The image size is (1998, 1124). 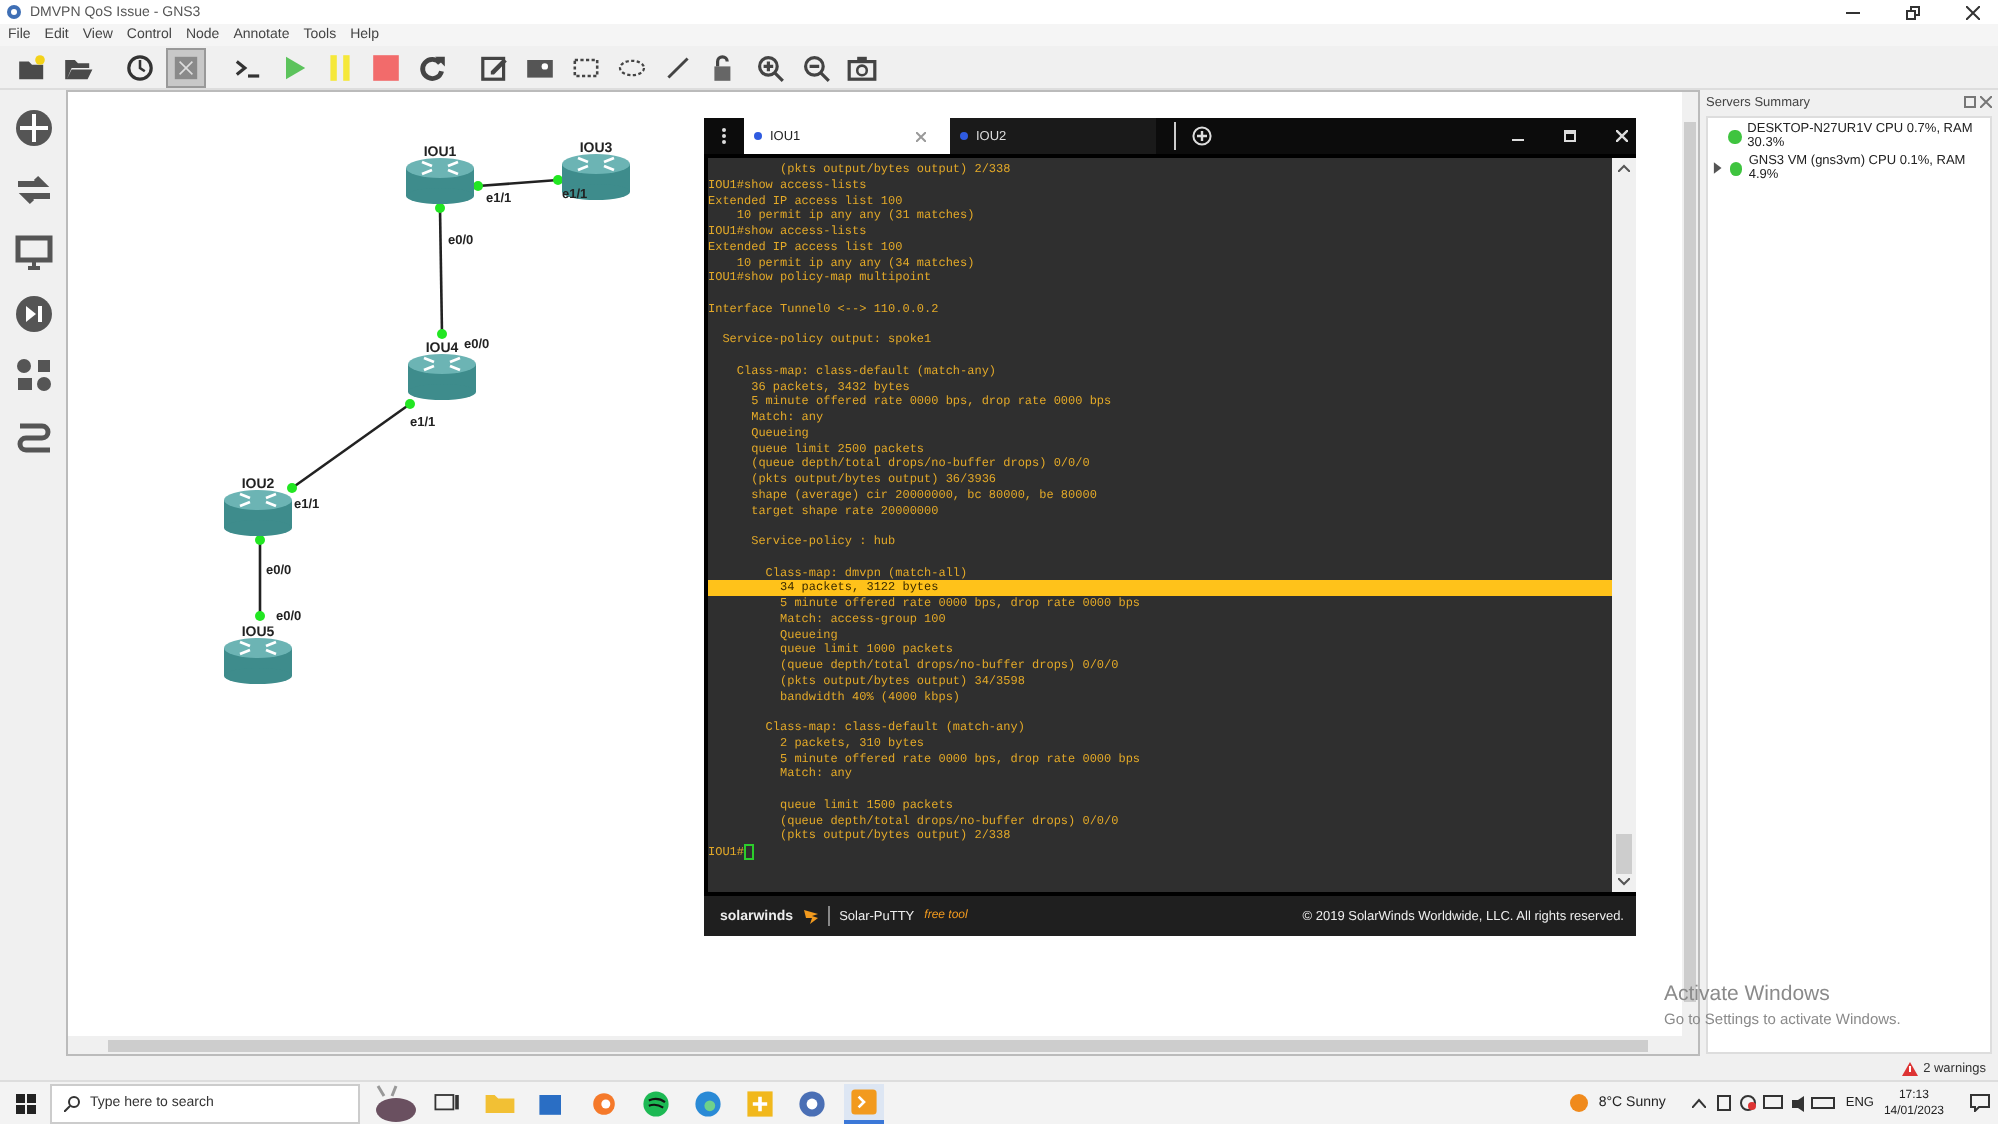 I want to click on play-pause-icon, so click(x=33, y=314).